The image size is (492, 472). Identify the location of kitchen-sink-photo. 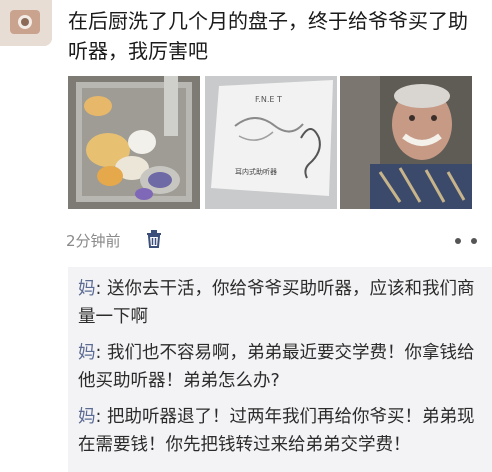
(134, 142).